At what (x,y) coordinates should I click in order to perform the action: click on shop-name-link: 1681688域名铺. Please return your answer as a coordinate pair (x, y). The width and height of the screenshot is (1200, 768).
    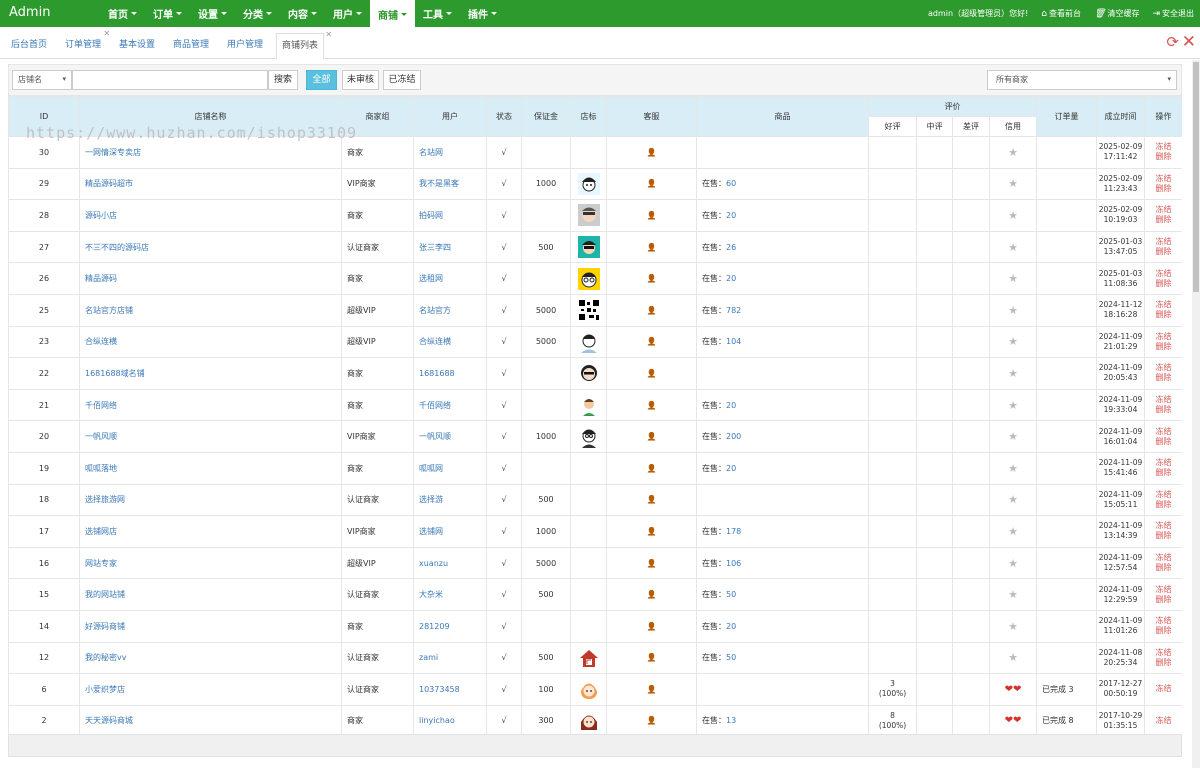
    Looking at the image, I should click on (115, 373).